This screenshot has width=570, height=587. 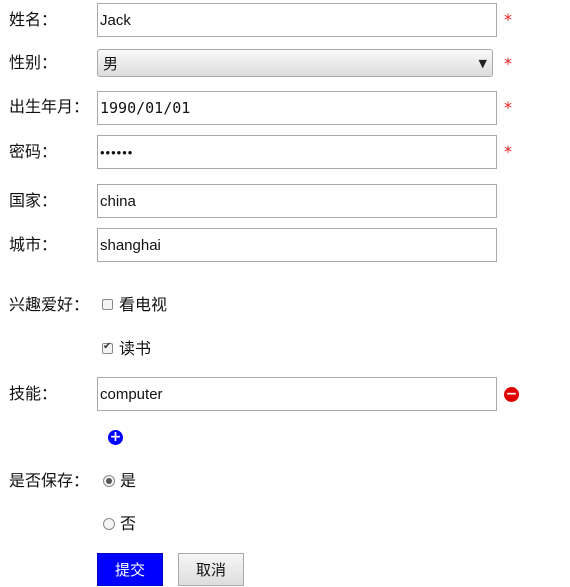 What do you see at coordinates (508, 63) in the screenshot?
I see `gender-required-mark: *` at bounding box center [508, 63].